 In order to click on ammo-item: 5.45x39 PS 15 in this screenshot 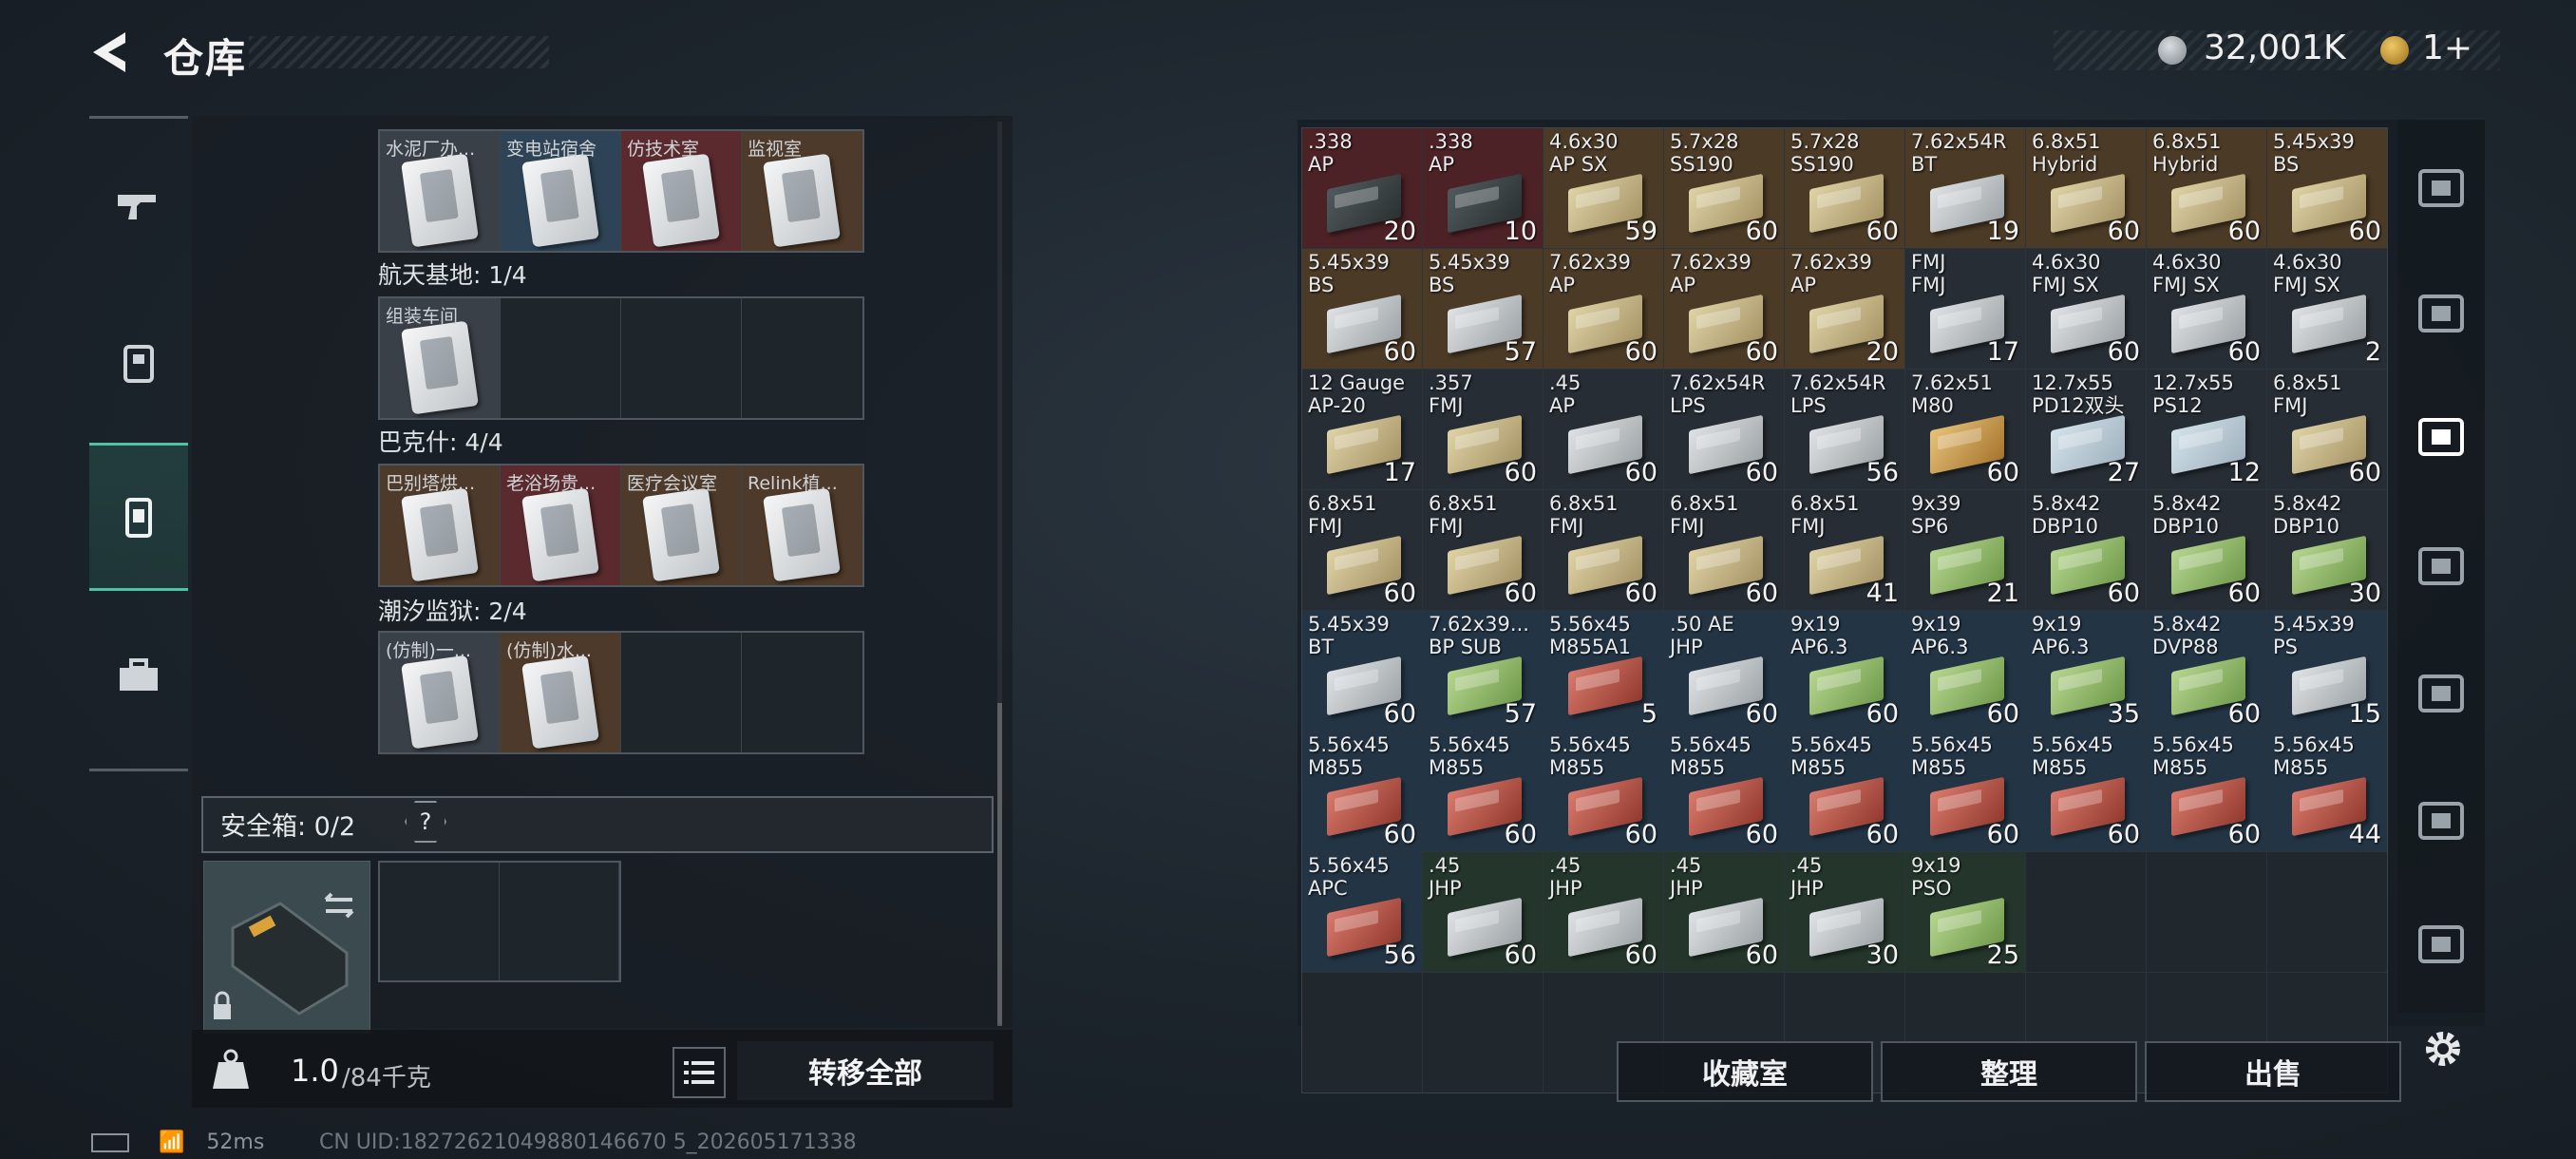, I will do `click(2327, 671)`.